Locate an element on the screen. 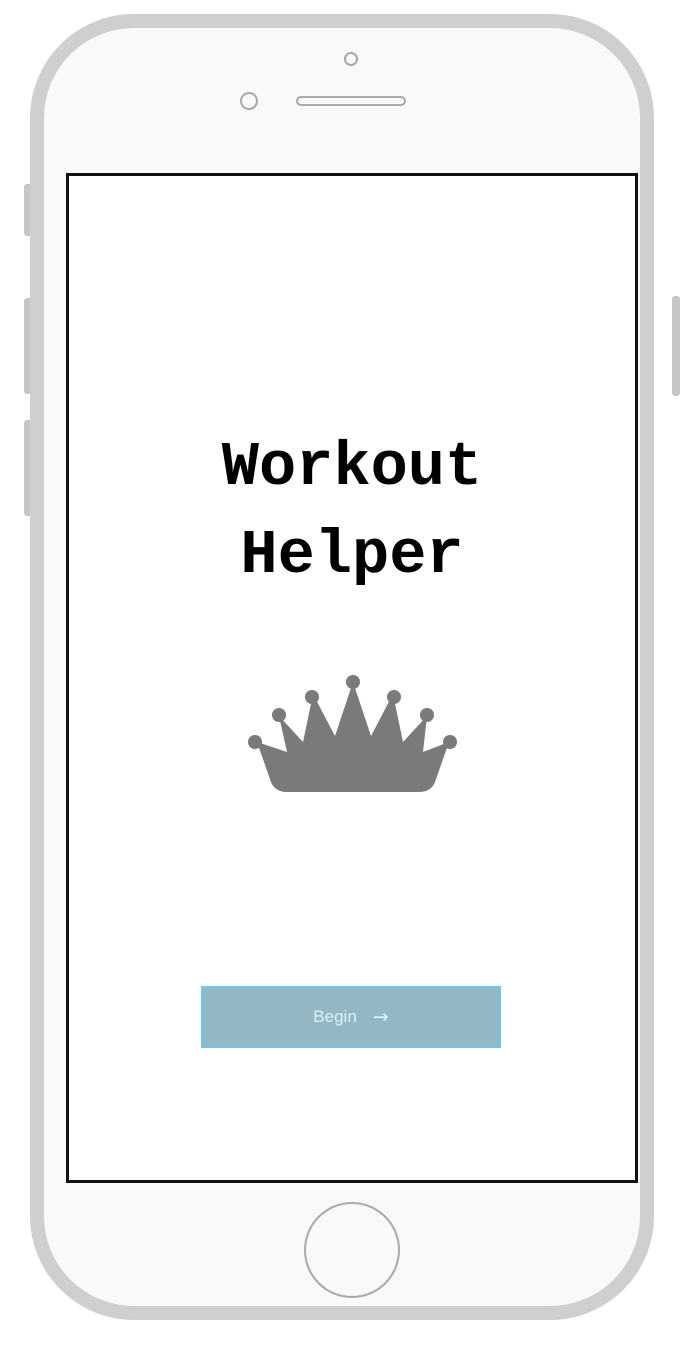 This screenshot has height=1354, width=696. home-button is located at coordinates (352, 1250).